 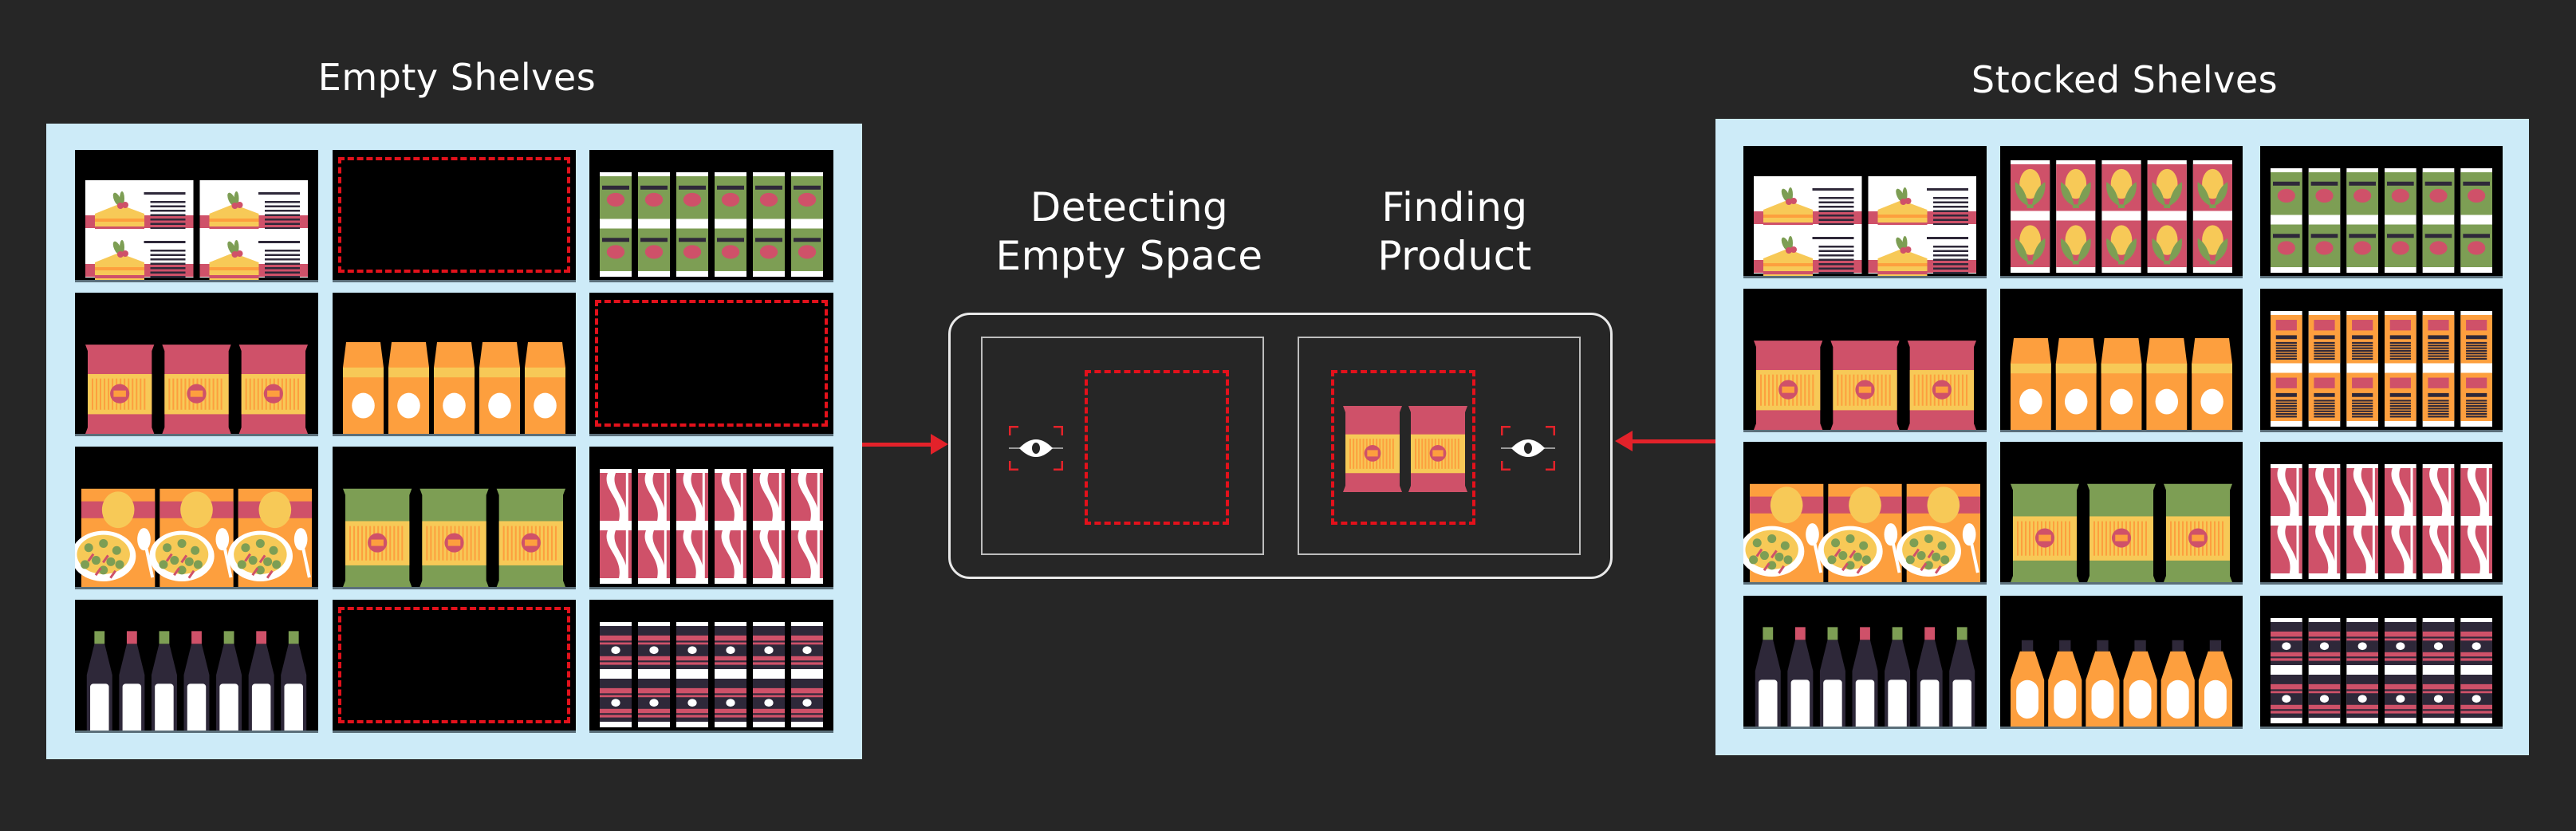 I want to click on empty-slot-highlight, so click(x=454, y=215).